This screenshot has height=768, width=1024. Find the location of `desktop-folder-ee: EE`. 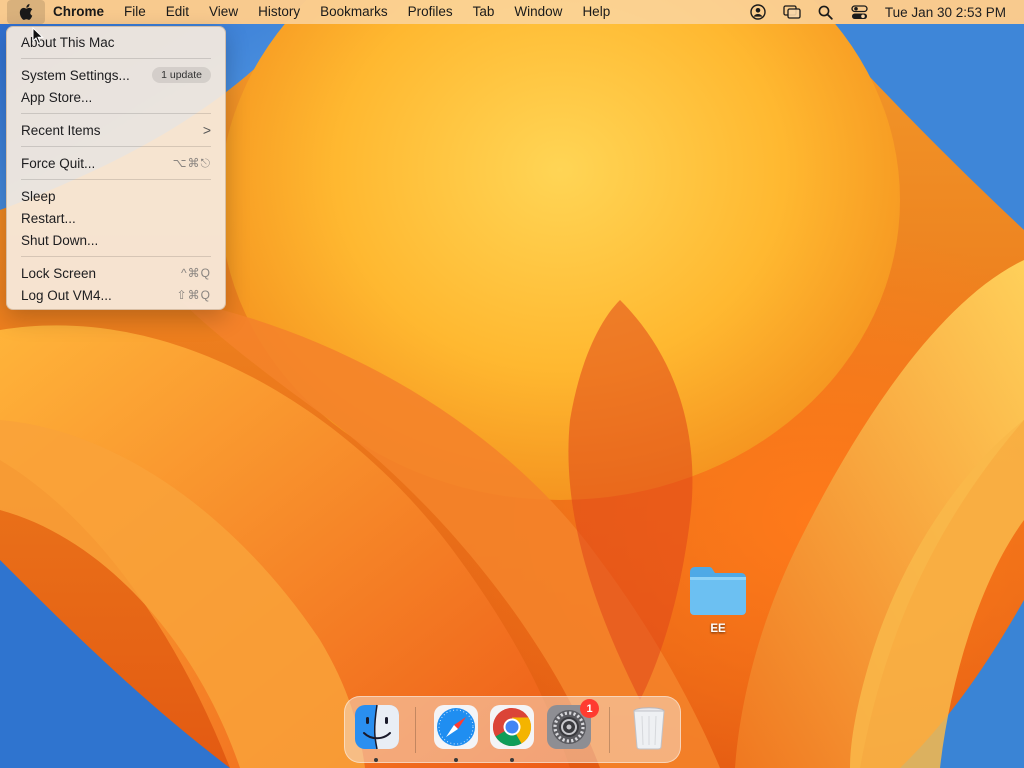

desktop-folder-ee: EE is located at coordinates (718, 599).